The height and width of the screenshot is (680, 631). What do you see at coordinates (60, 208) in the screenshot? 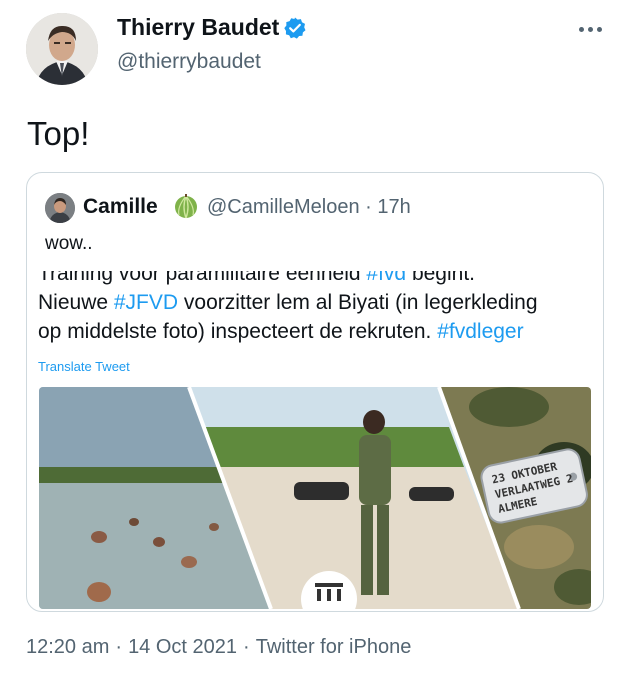
I see `quoted-author-avatar` at bounding box center [60, 208].